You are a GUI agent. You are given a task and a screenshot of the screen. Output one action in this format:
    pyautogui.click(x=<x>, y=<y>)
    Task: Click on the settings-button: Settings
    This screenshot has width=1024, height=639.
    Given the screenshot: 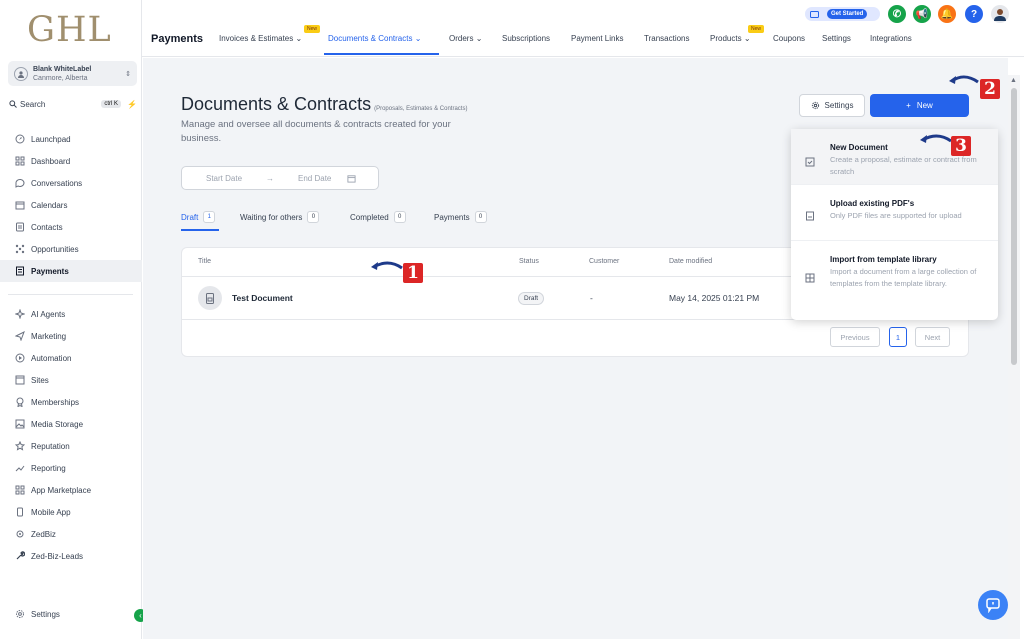 What is the action you would take?
    pyautogui.click(x=832, y=105)
    